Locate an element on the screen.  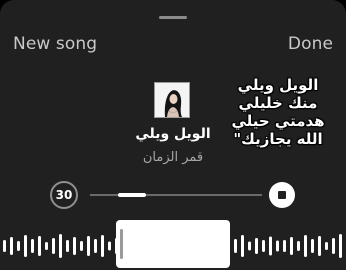
lyric-line: منك خليلي is located at coordinates (278, 103).